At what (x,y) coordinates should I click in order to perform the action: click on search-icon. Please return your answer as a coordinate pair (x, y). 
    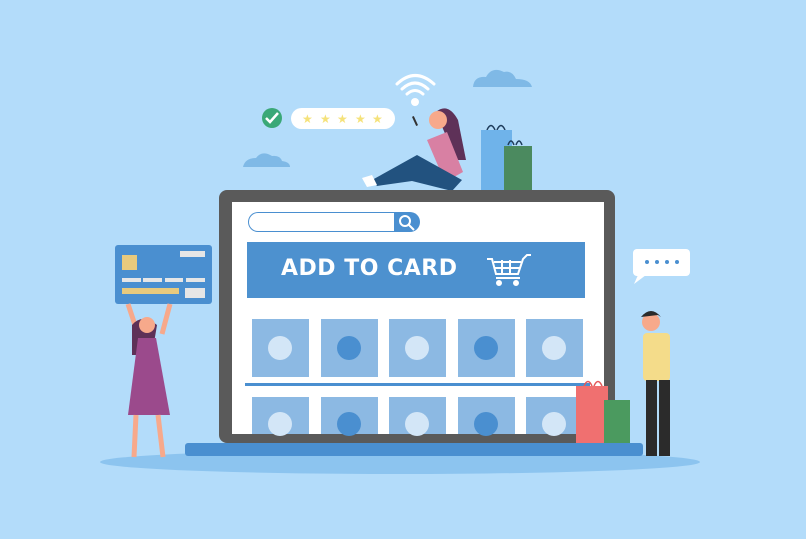
    Looking at the image, I should click on (407, 223).